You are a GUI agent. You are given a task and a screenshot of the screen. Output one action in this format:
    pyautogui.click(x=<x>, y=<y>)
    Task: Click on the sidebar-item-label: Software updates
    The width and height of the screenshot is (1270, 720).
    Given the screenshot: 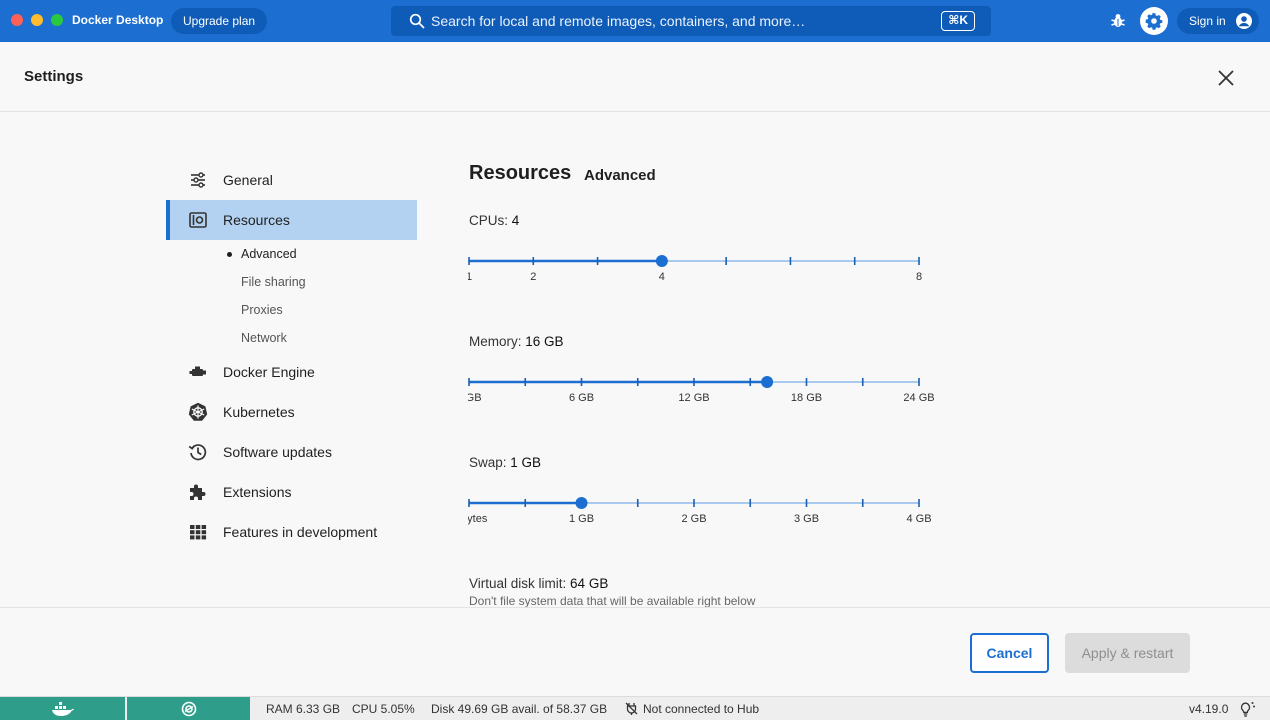 What is the action you would take?
    pyautogui.click(x=277, y=452)
    